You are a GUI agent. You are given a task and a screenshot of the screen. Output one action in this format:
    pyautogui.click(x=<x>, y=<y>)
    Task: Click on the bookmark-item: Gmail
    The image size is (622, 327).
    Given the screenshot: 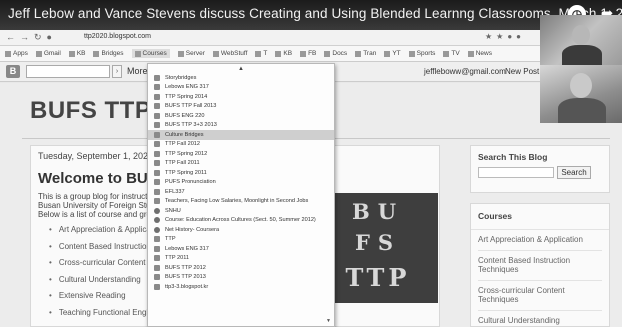 What is the action you would take?
    pyautogui.click(x=48, y=53)
    